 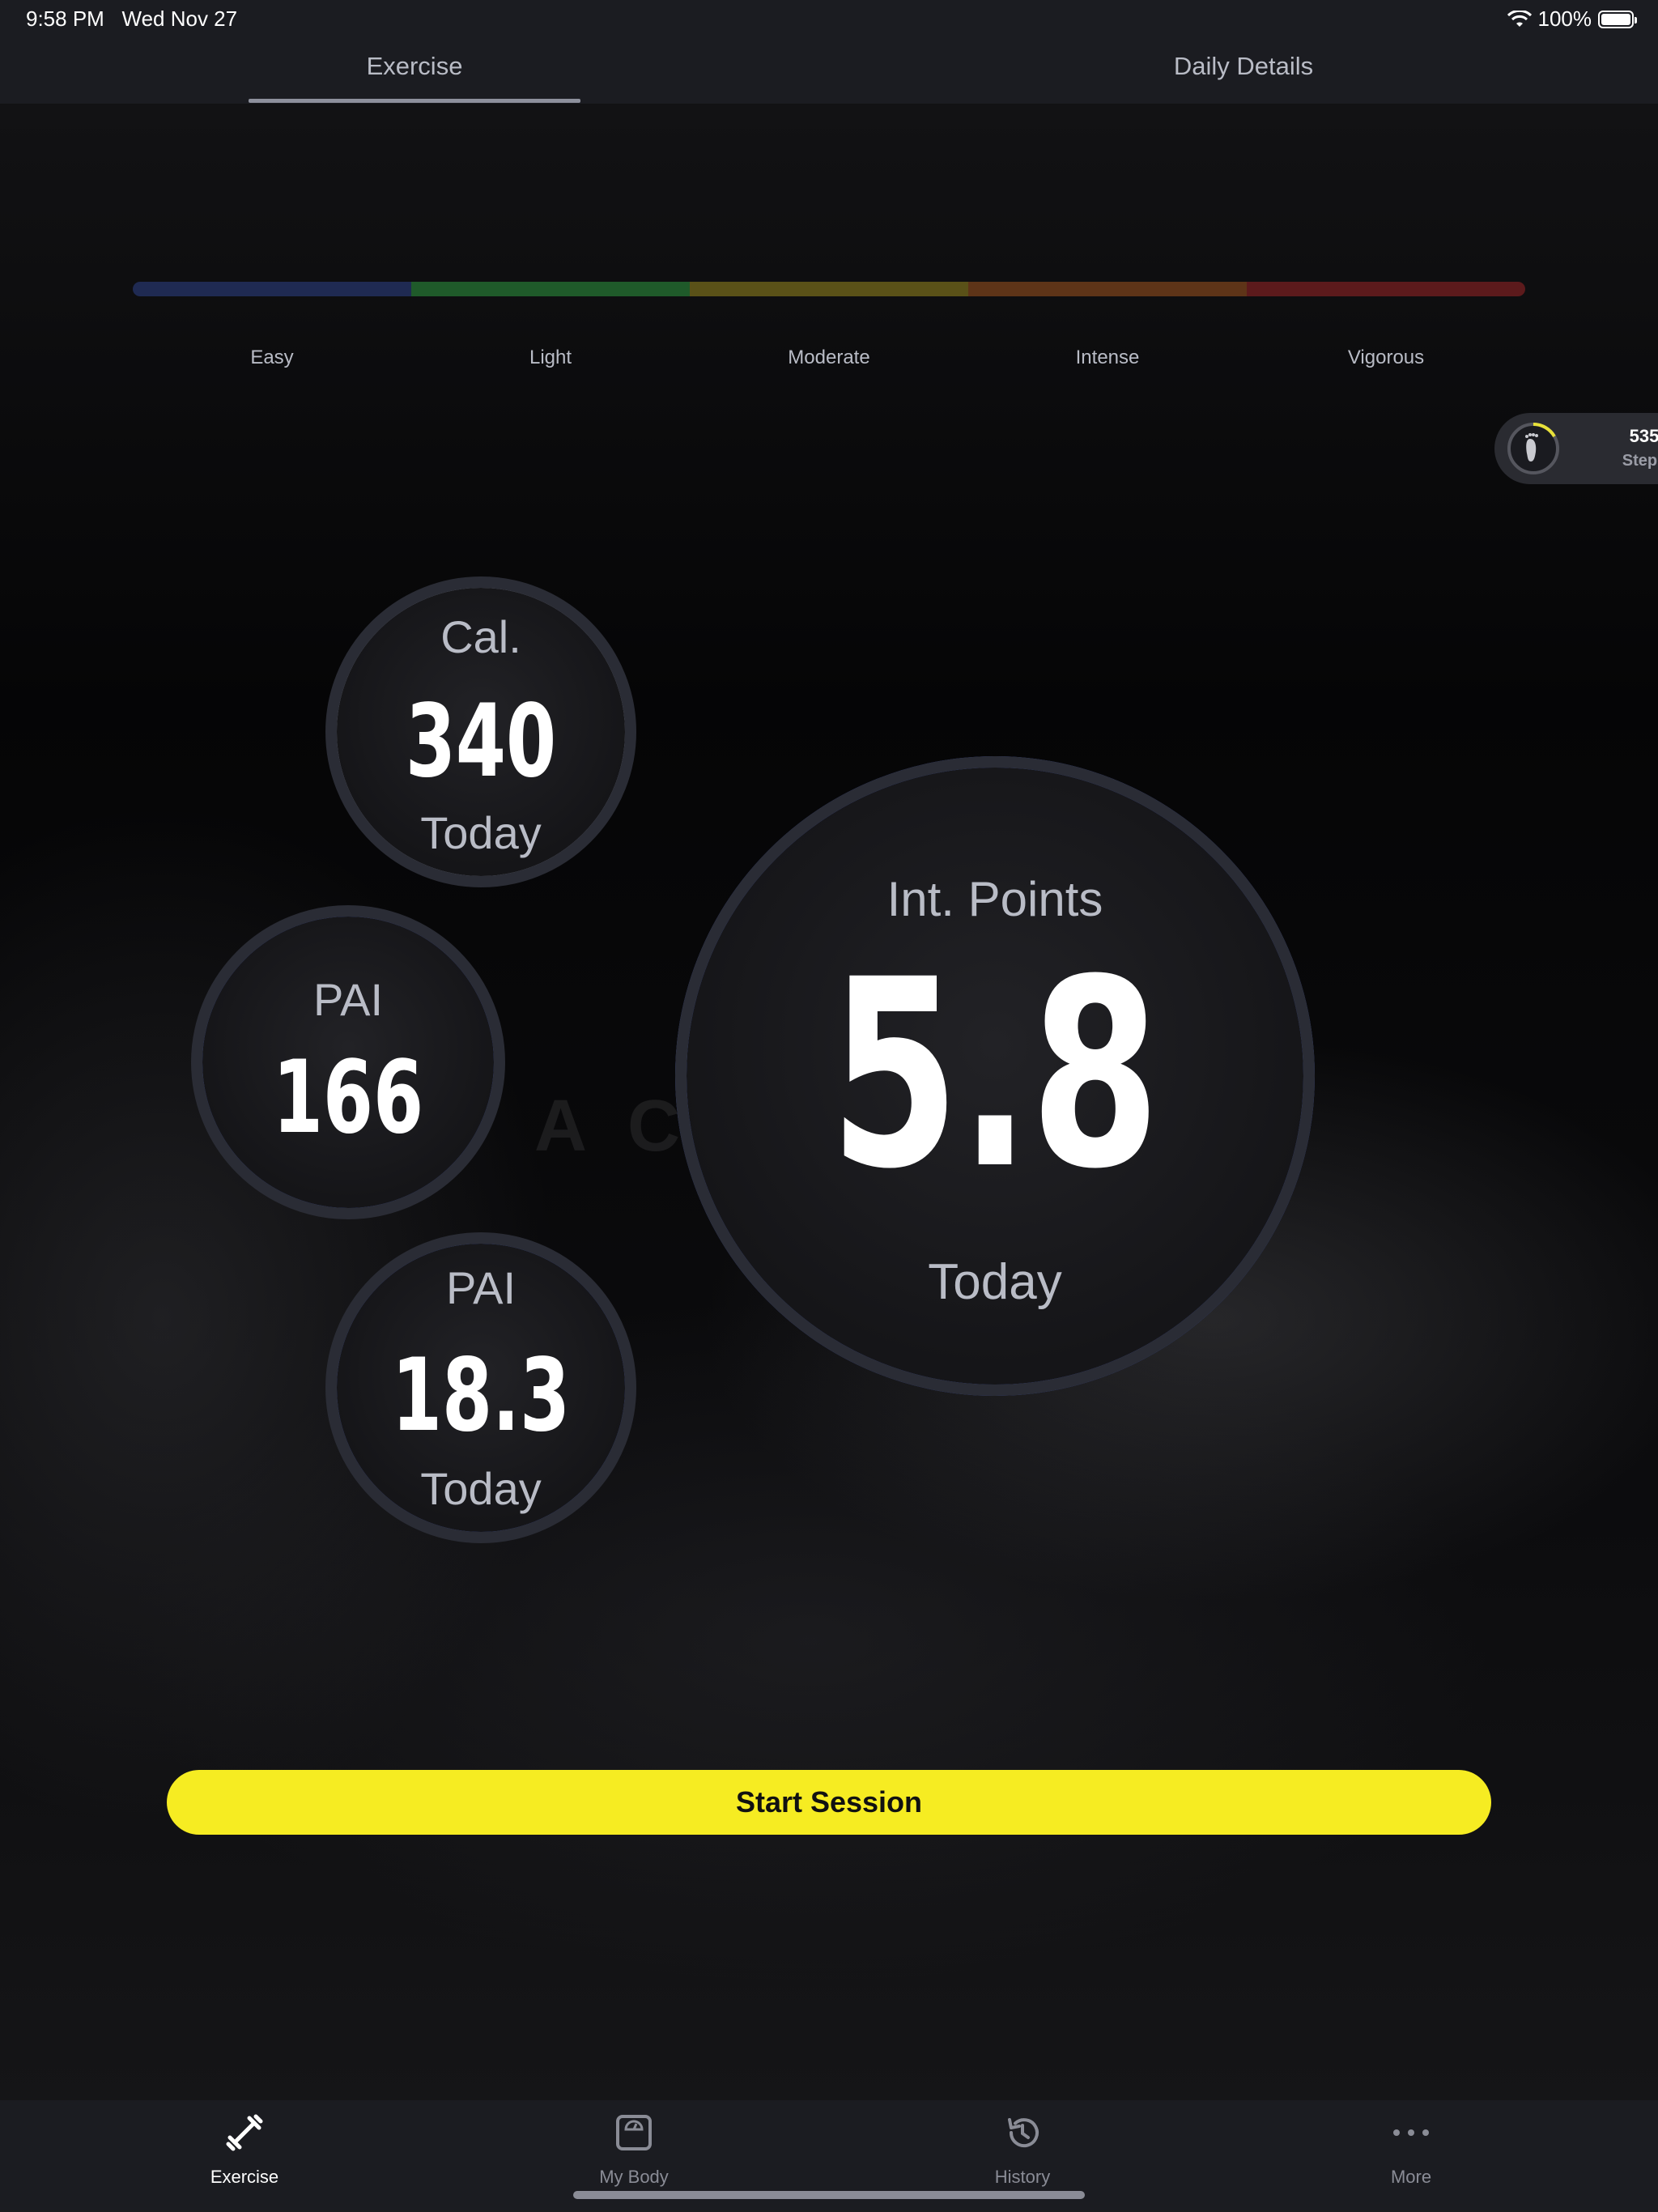 I want to click on intensity-label-moderate: Moderate, so click(x=829, y=358).